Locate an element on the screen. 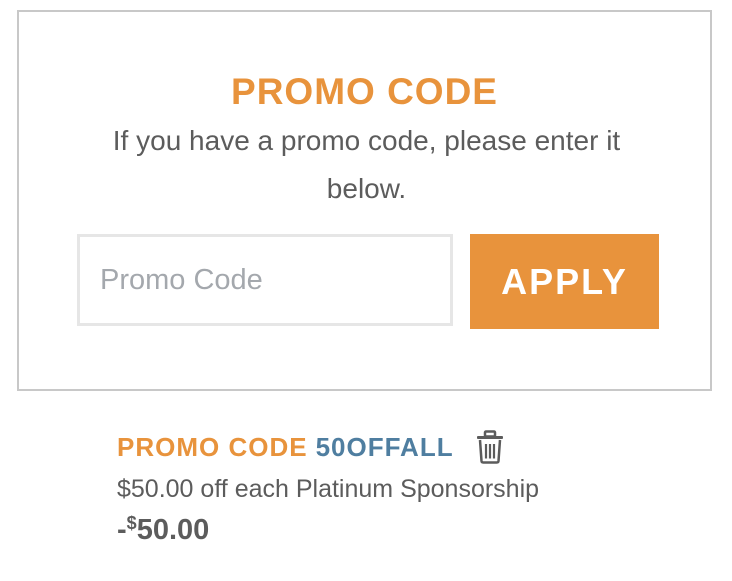 Image resolution: width=732 pixels, height=581 pixels. promo-code-input is located at coordinates (265, 280).